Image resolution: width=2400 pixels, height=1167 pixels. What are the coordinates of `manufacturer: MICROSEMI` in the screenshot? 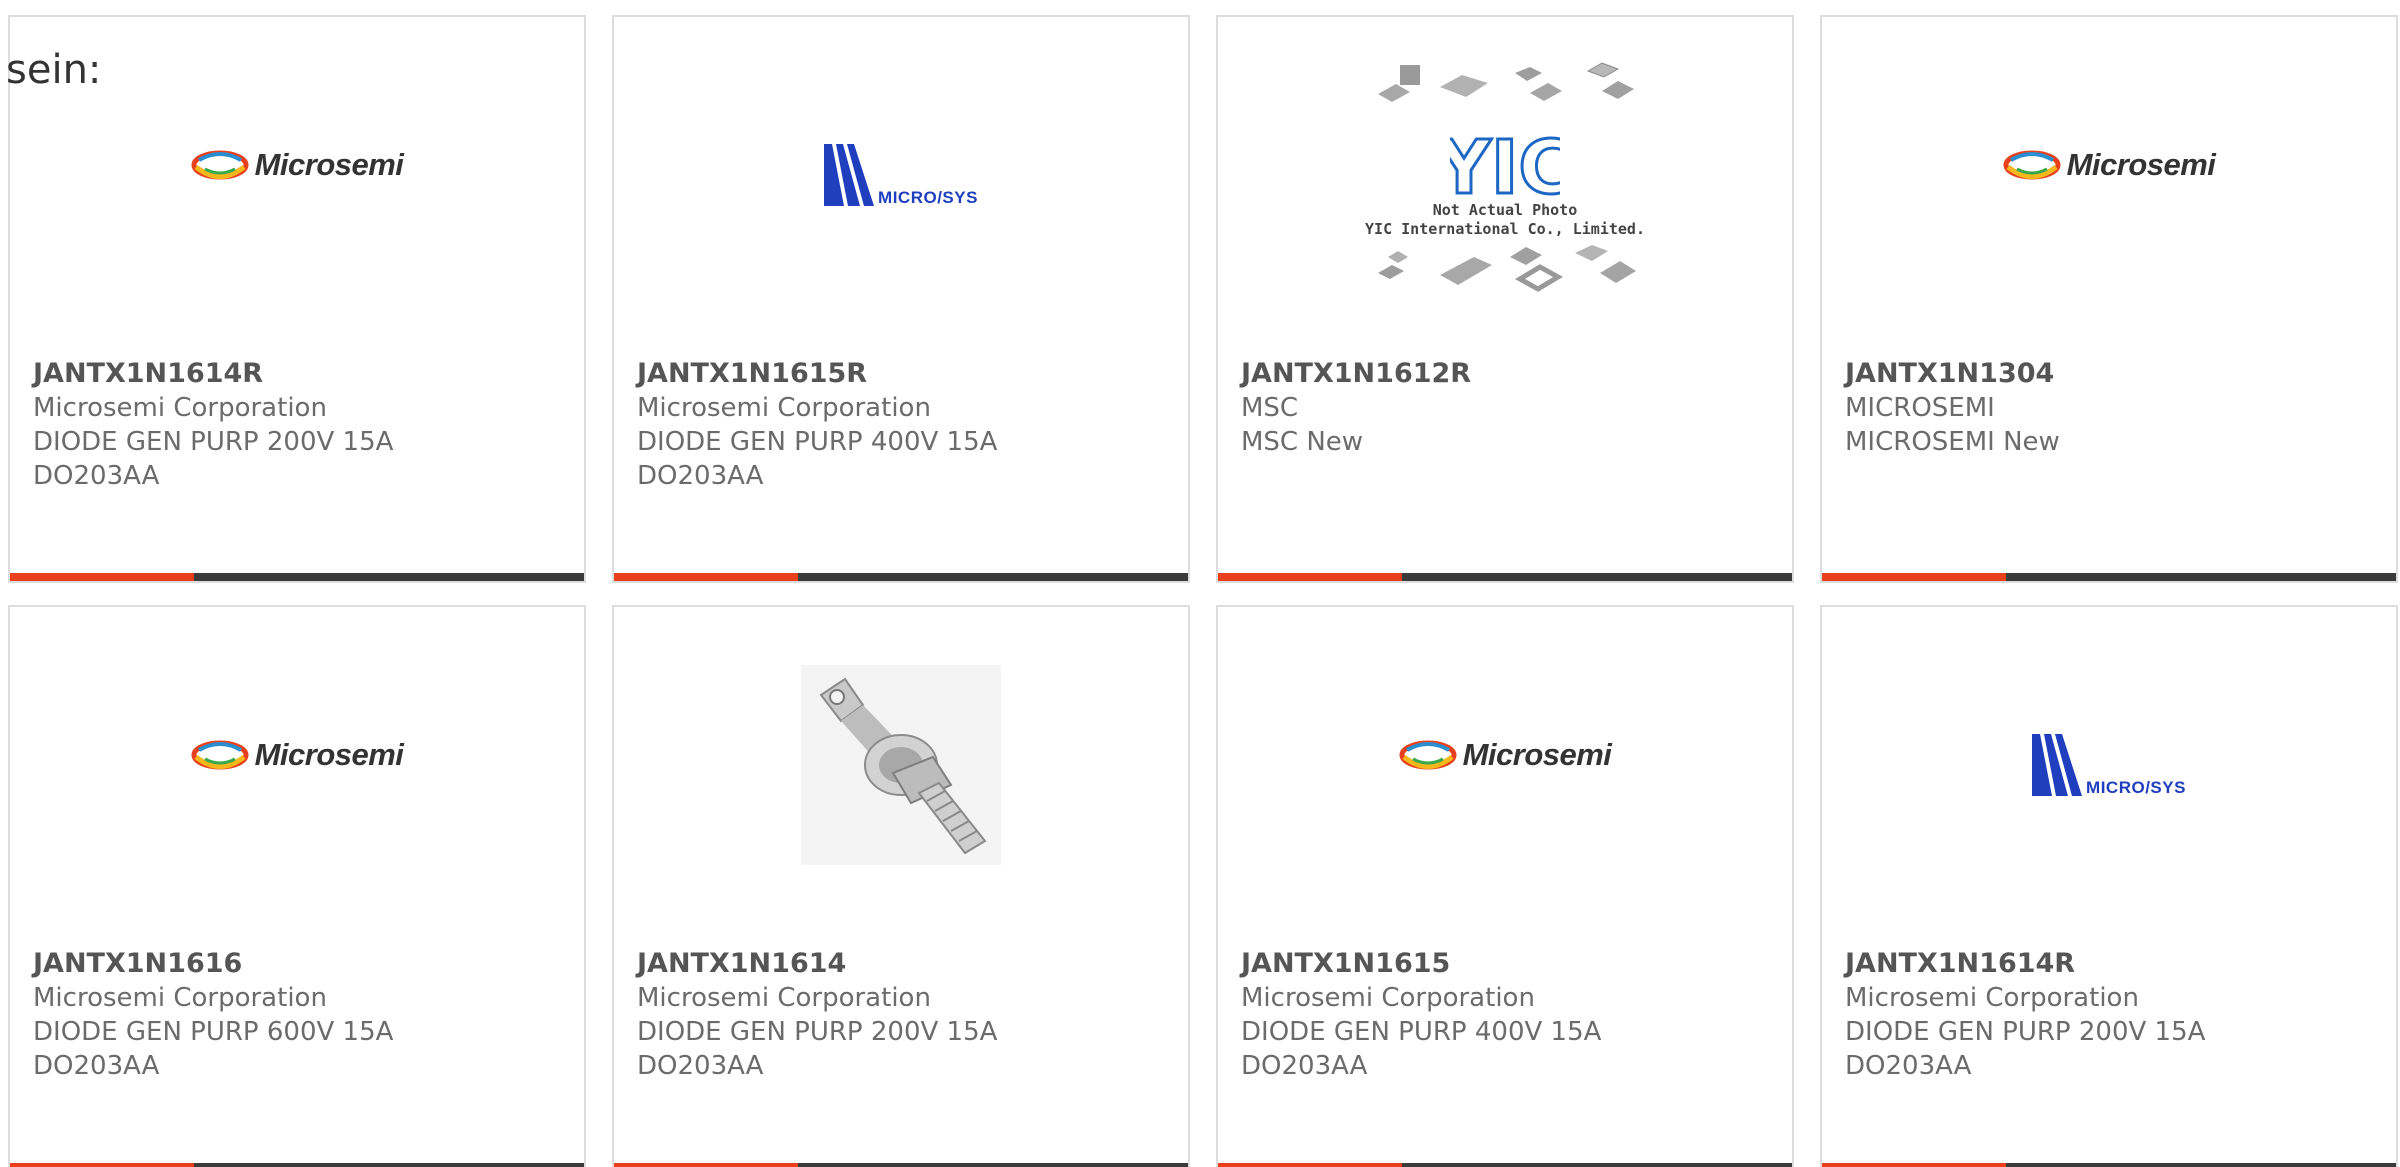 It's located at (1920, 408).